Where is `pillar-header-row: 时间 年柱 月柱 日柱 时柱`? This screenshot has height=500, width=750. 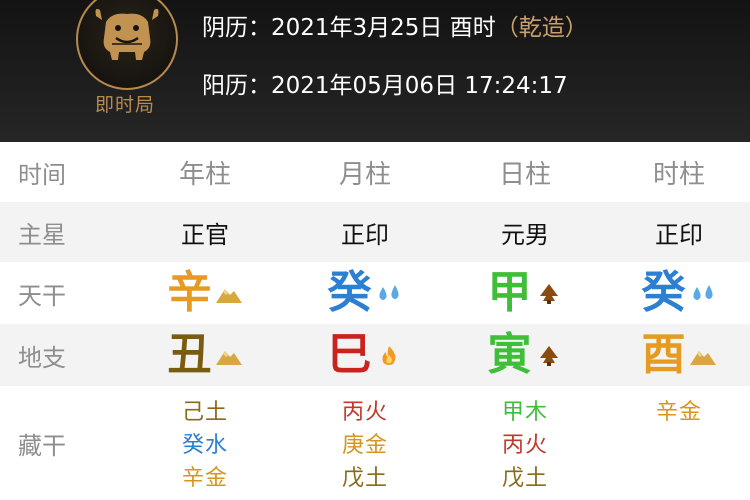 pillar-header-row: 时间 年柱 月柱 日柱 时柱 is located at coordinates (375, 172).